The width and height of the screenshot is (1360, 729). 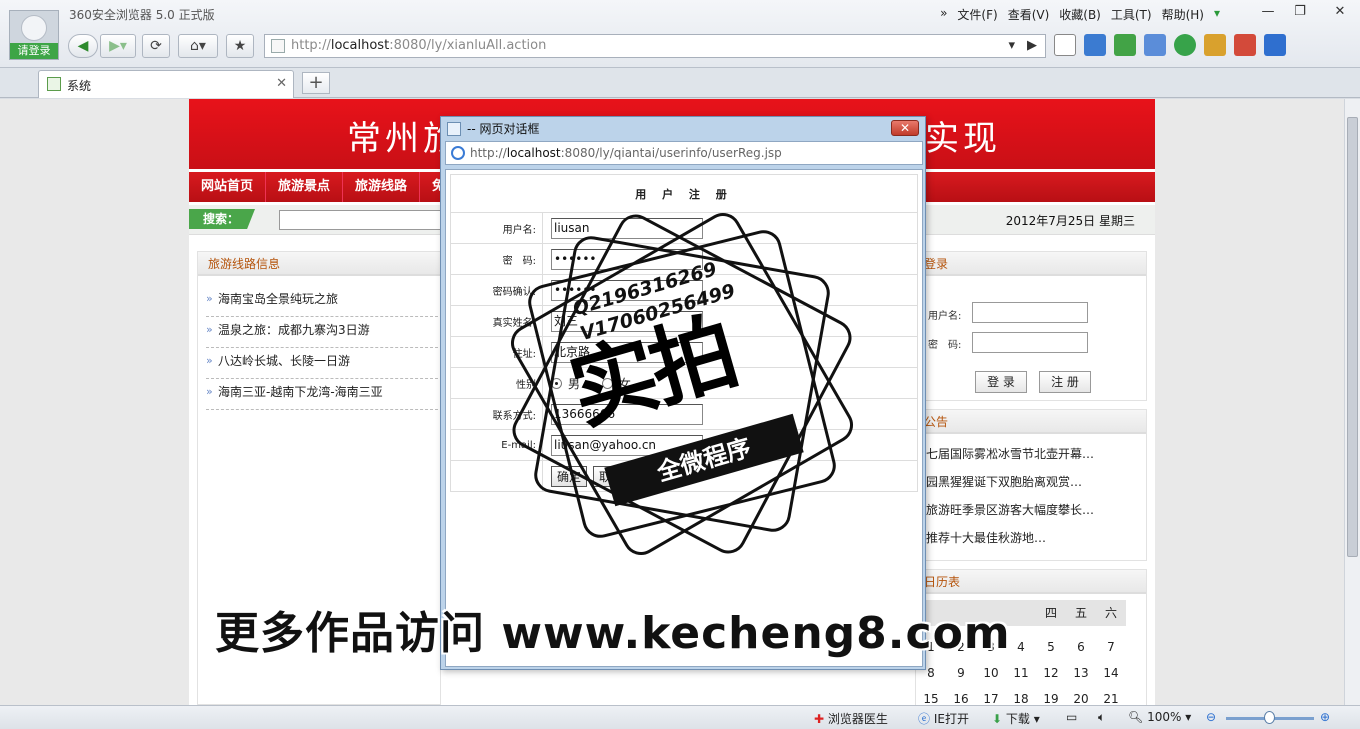 What do you see at coordinates (1011, 46) in the screenshot?
I see `address-dropdown-icon: ▾` at bounding box center [1011, 46].